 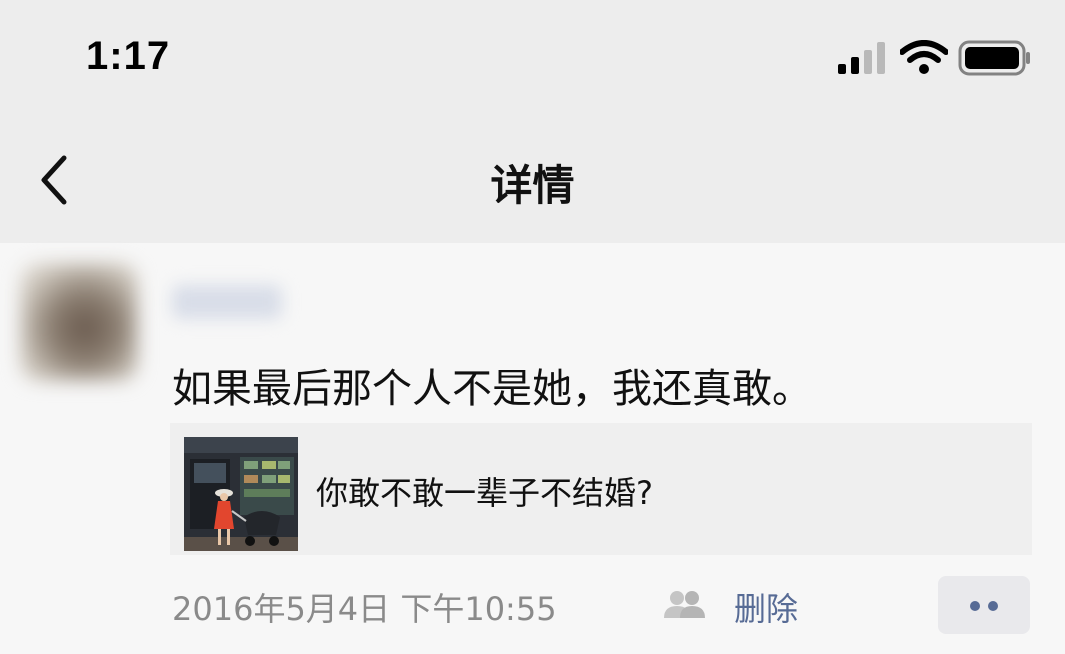 What do you see at coordinates (484, 493) in the screenshot?
I see `shared-article-title: 你敢不敢一辈子不结婚?` at bounding box center [484, 493].